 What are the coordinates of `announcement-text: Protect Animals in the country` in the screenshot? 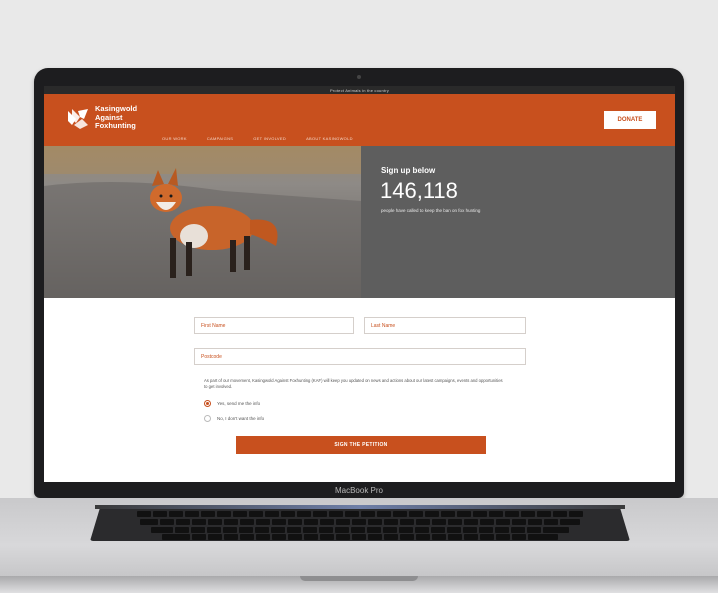 It's located at (359, 90).